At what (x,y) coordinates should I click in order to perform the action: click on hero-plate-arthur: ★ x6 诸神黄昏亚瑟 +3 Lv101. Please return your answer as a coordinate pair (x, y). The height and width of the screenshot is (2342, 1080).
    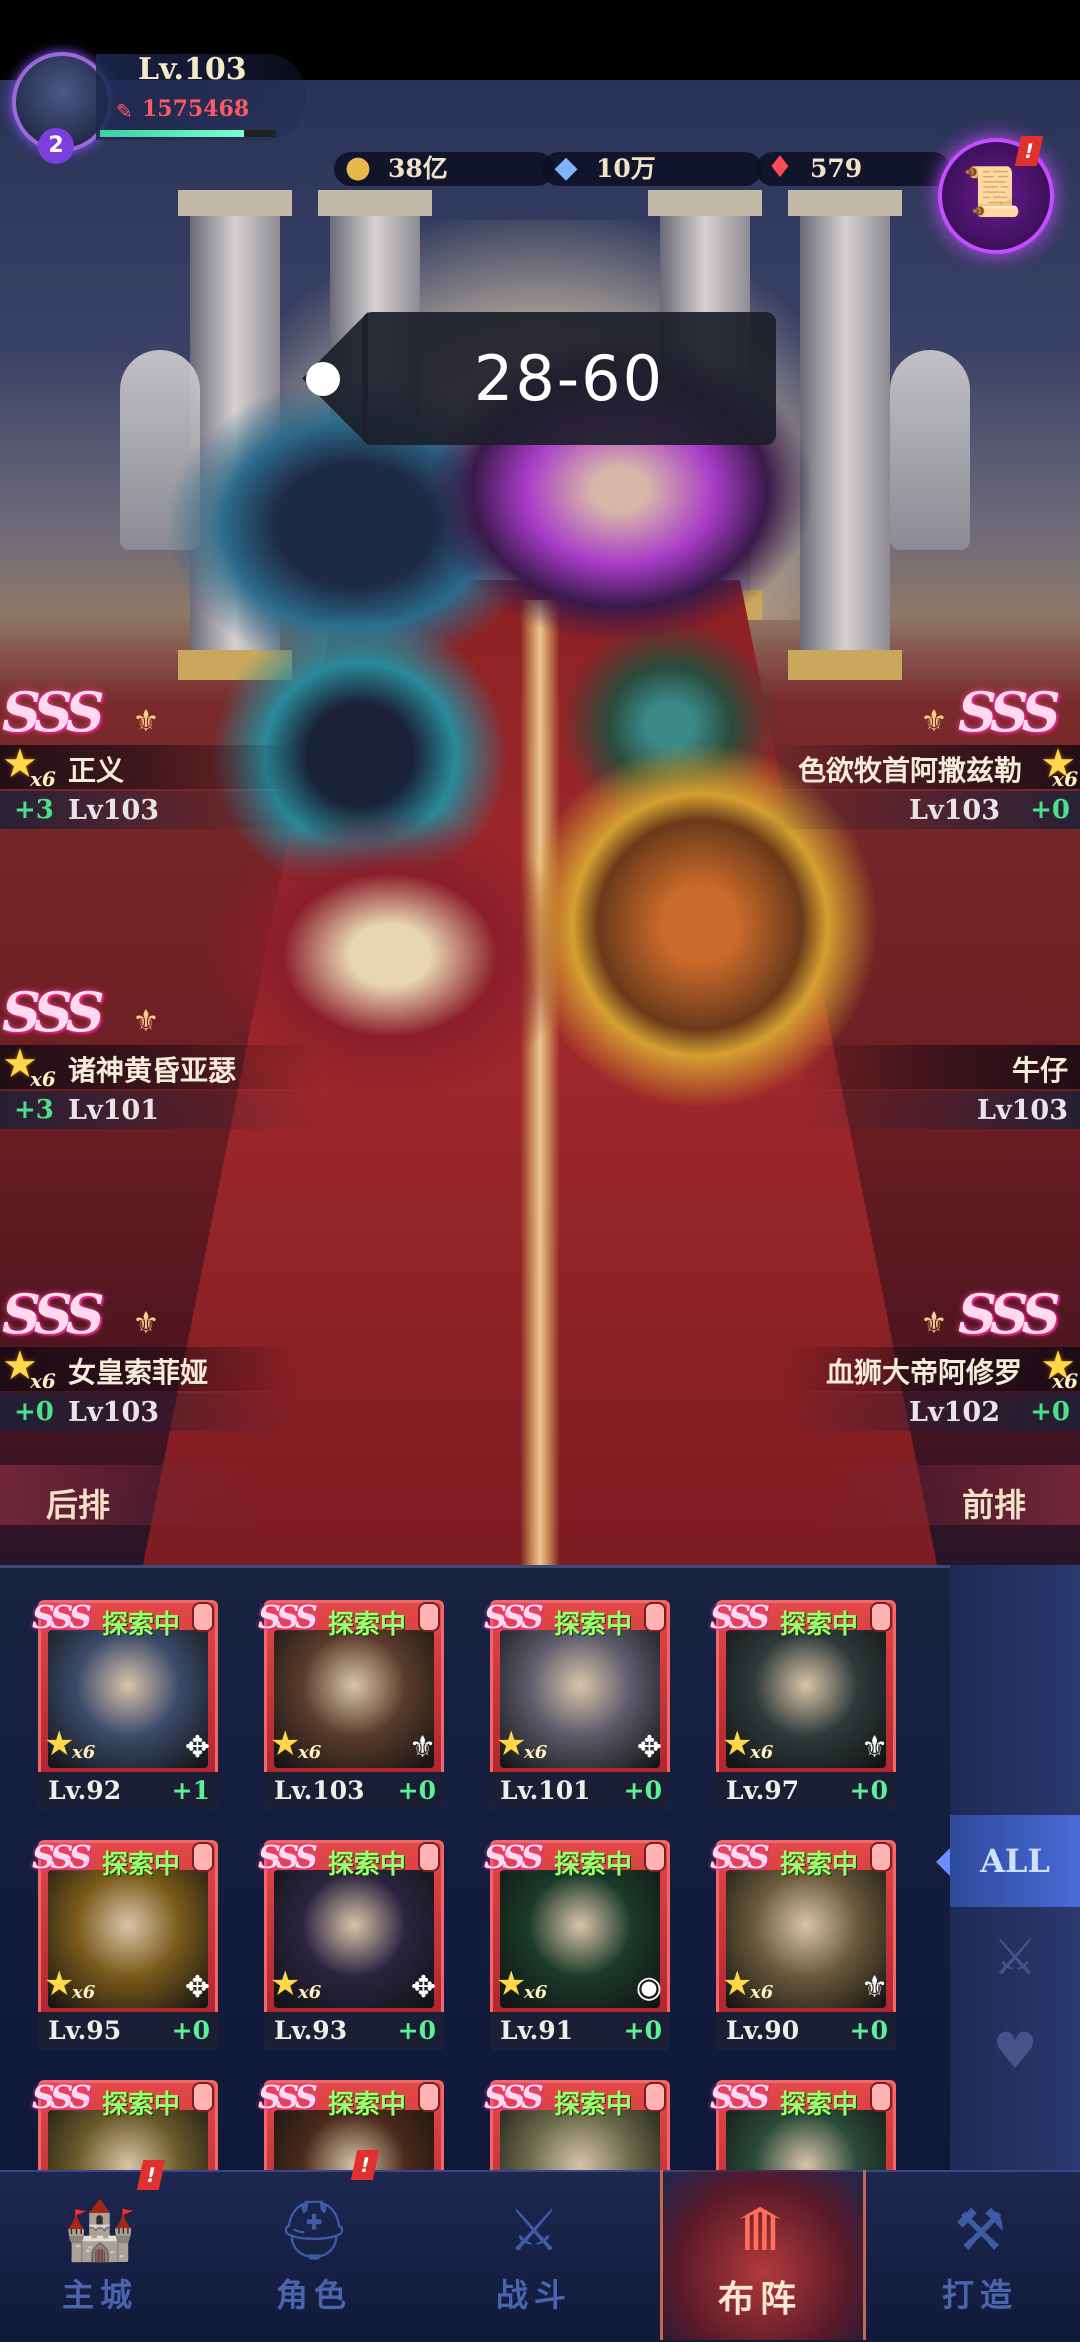
    Looking at the image, I should click on (160, 1091).